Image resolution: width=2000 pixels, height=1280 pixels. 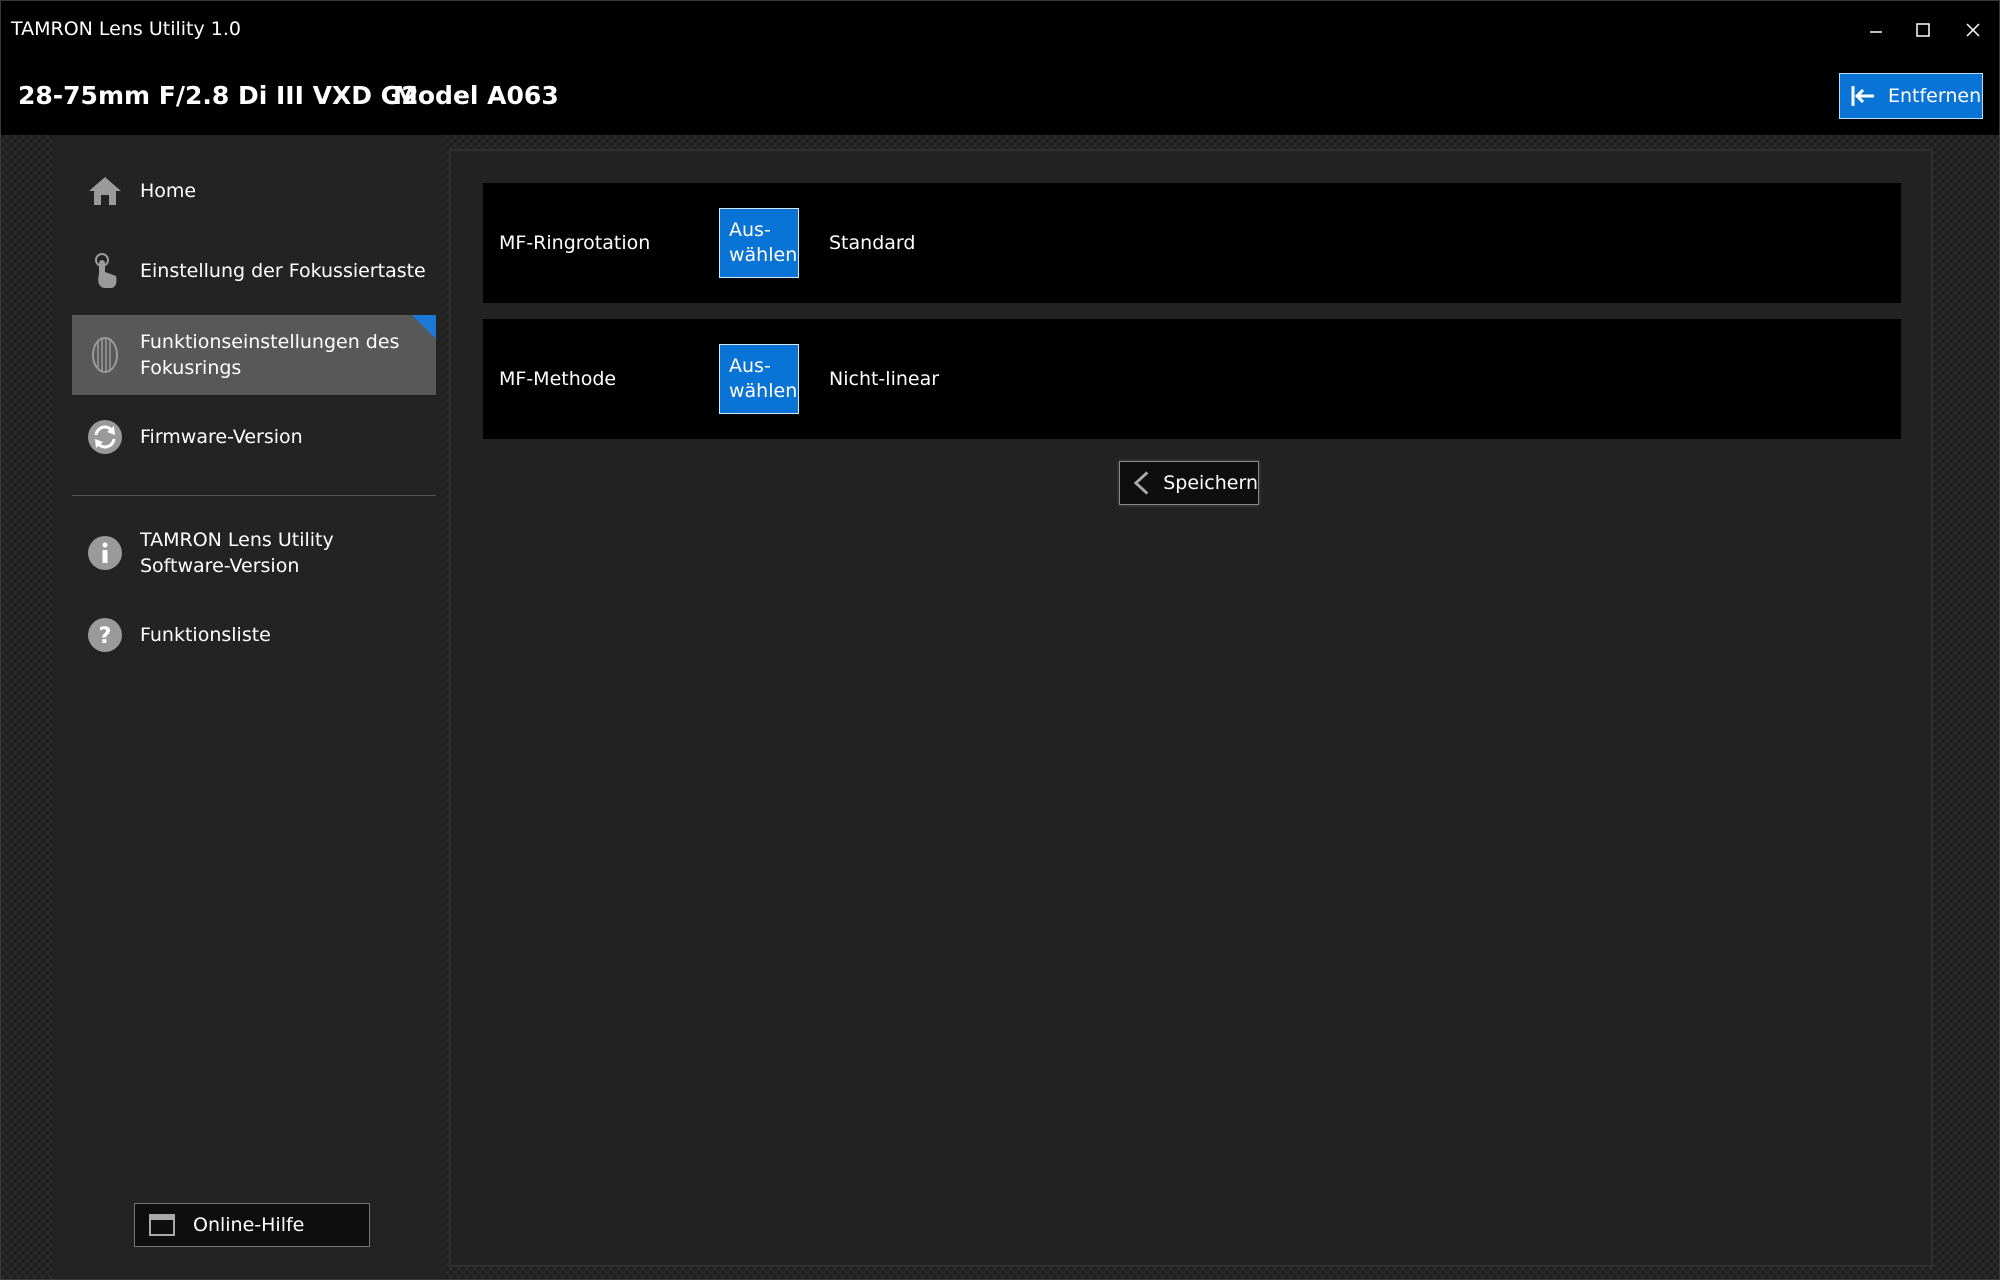 What do you see at coordinates (558, 379) in the screenshot?
I see `setting-label: MF-Methode` at bounding box center [558, 379].